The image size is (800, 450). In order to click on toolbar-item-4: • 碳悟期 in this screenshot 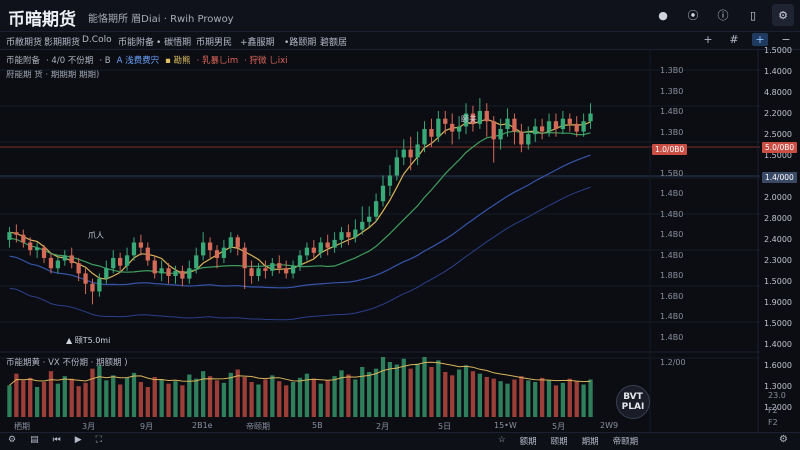, I will do `click(173, 41)`.